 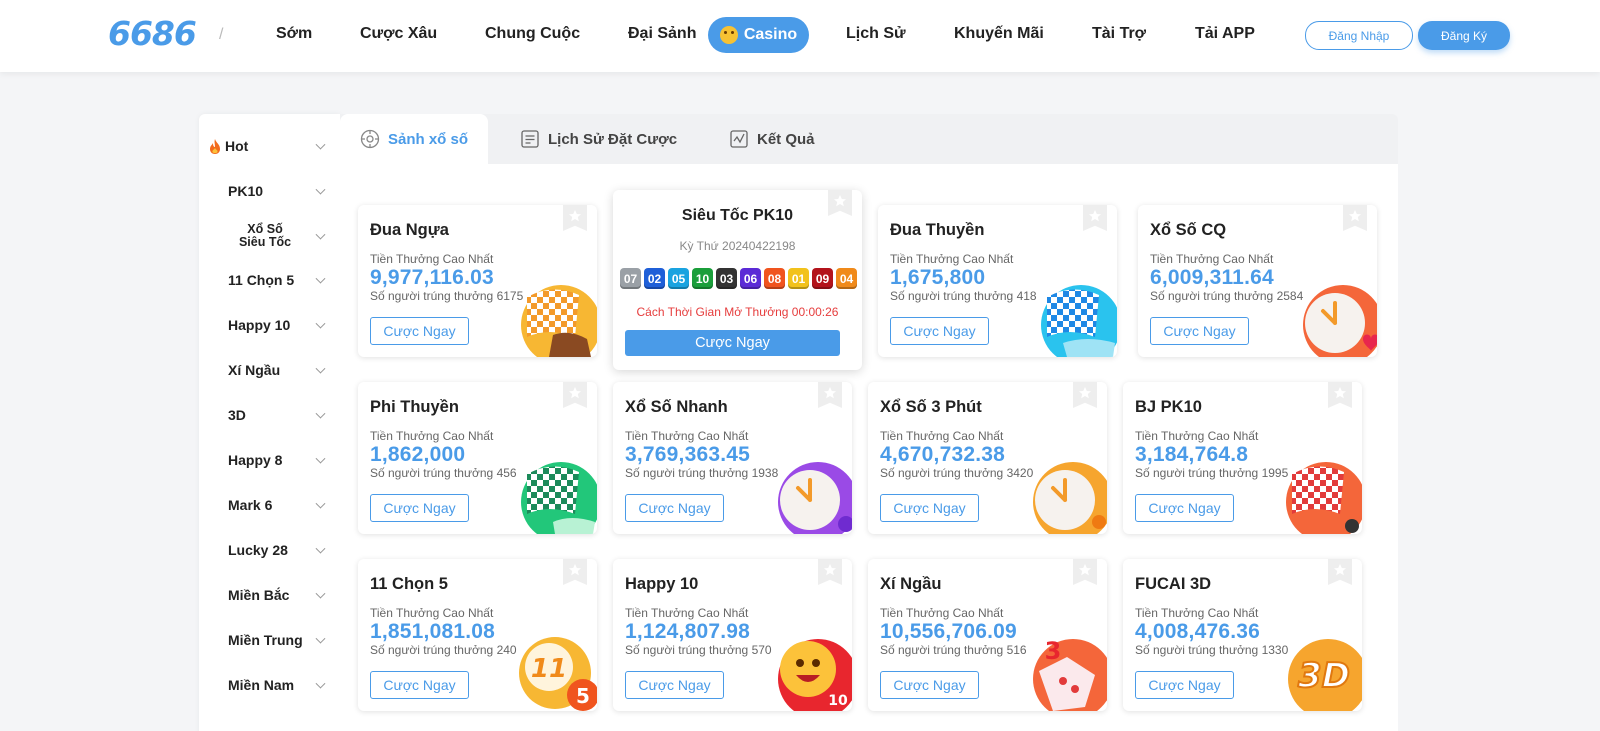 What do you see at coordinates (758, 35) in the screenshot?
I see `nav-casino: Casino` at bounding box center [758, 35].